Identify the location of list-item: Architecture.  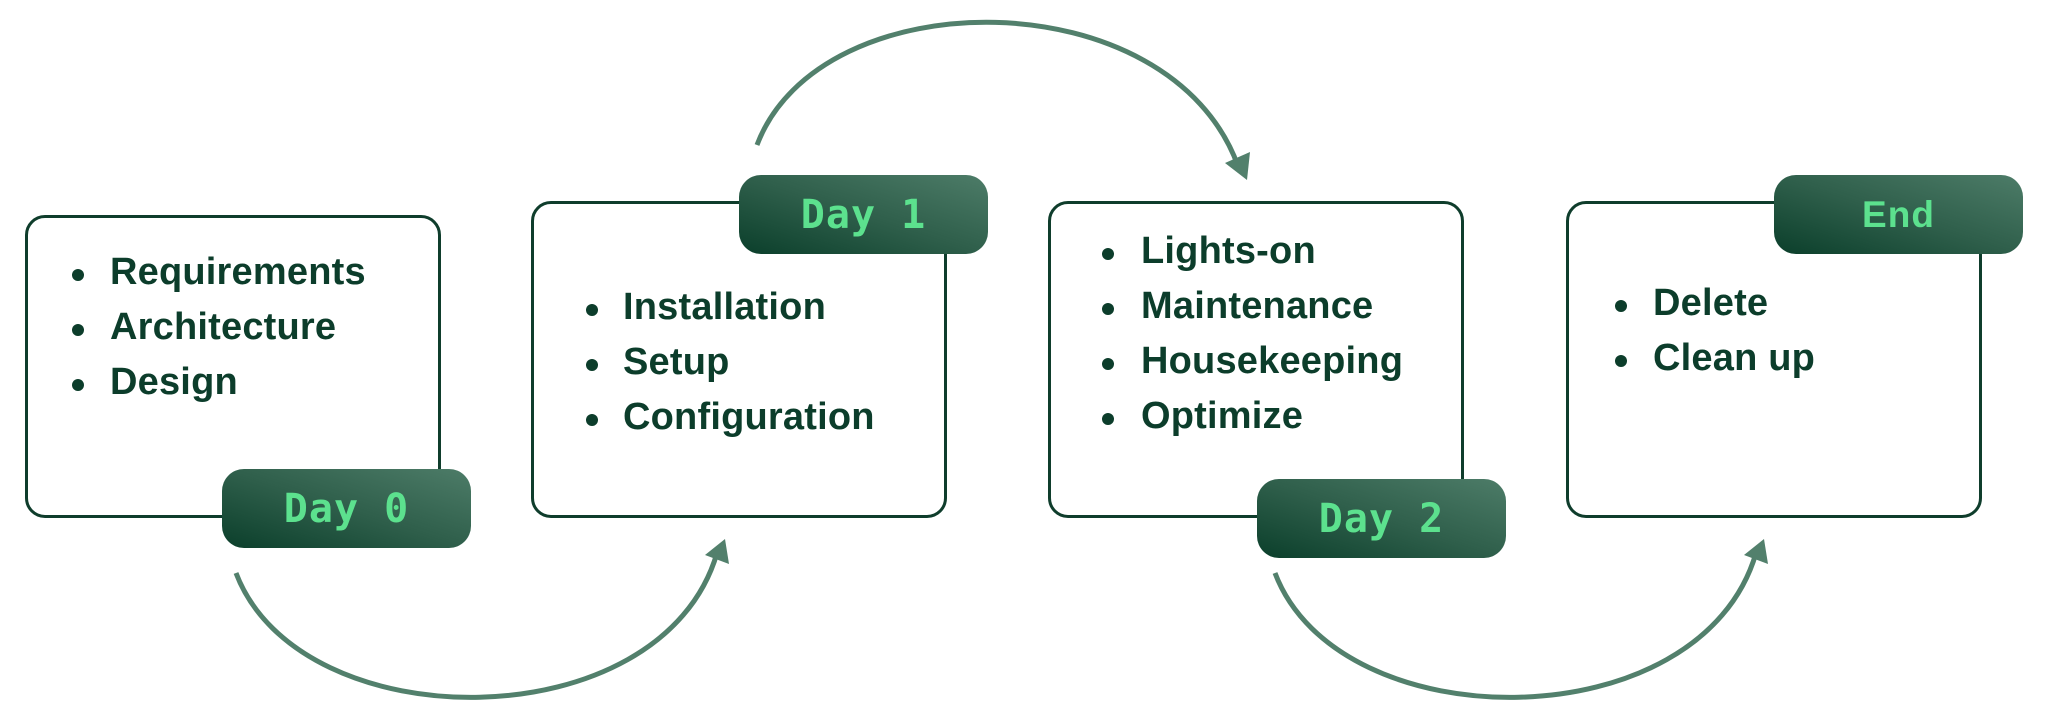
(219, 327).